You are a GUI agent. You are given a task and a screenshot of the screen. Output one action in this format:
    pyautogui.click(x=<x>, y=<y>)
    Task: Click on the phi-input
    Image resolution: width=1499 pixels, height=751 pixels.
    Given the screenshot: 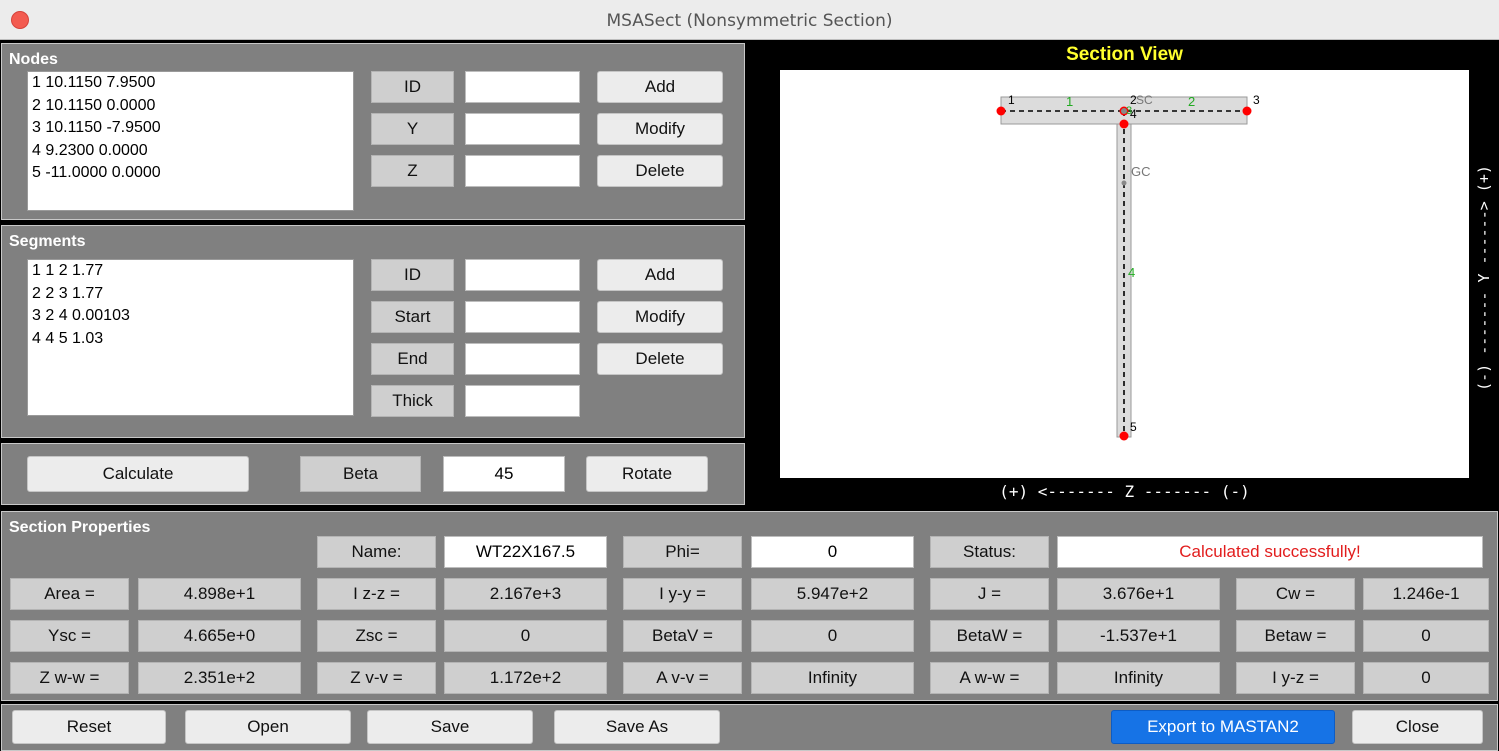 What is the action you would take?
    pyautogui.click(x=832, y=552)
    